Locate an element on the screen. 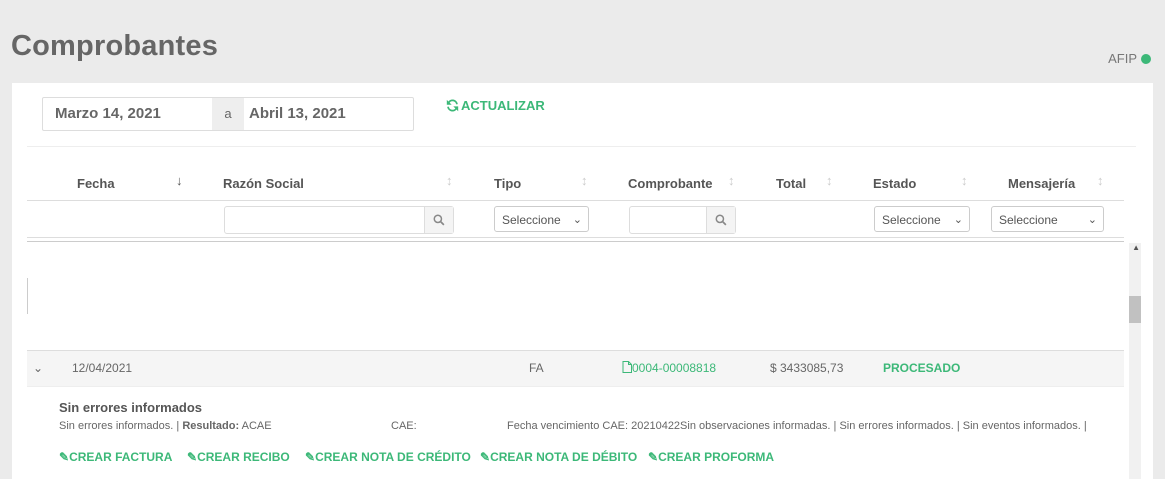 This screenshot has width=1165, height=479. sin-errores-text: Sin errores informados. is located at coordinates (896, 426).